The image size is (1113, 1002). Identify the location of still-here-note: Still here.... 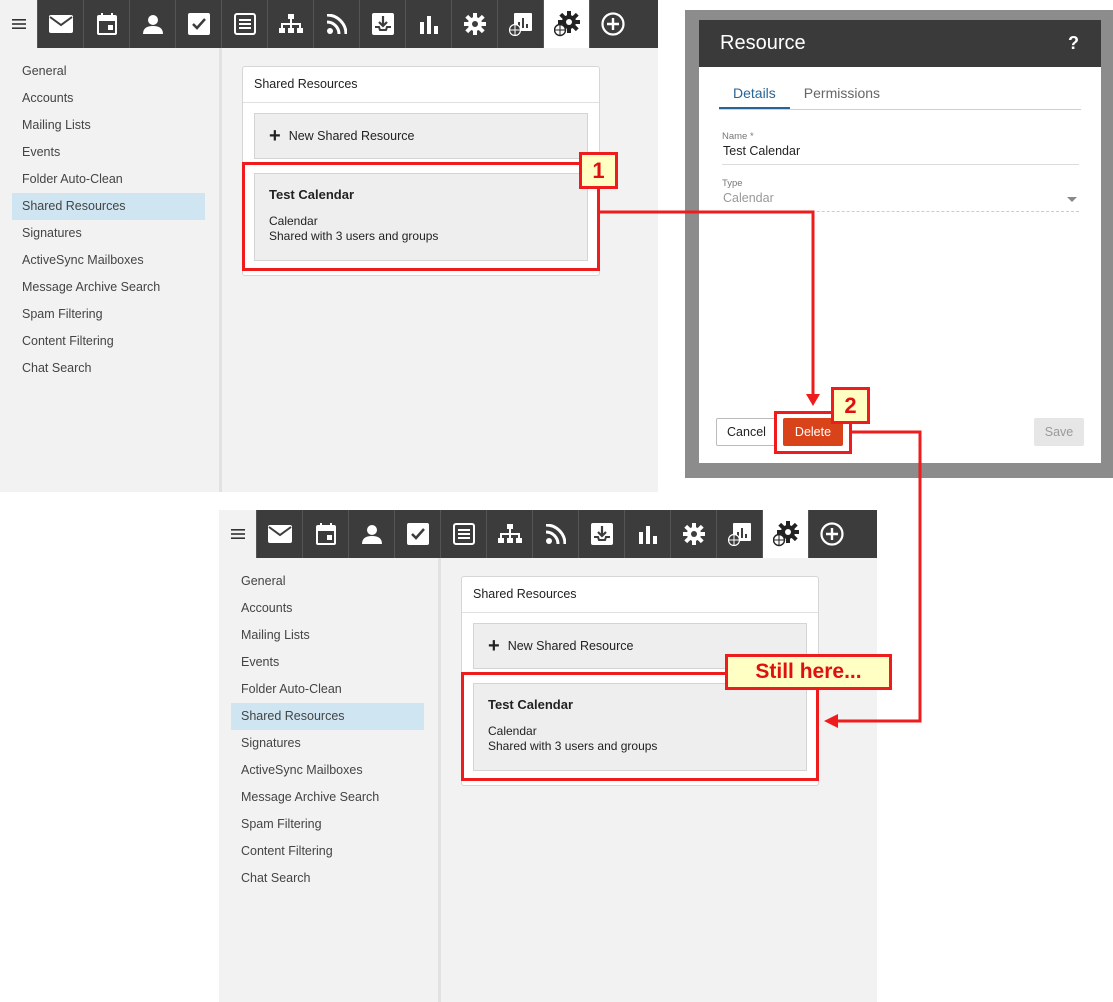
(808, 672).